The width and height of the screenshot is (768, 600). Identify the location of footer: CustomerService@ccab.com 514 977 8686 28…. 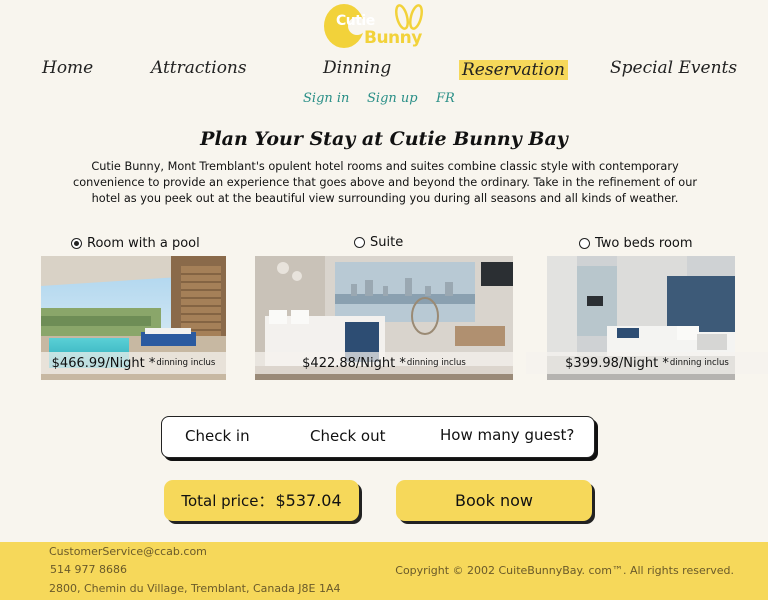
(384, 571).